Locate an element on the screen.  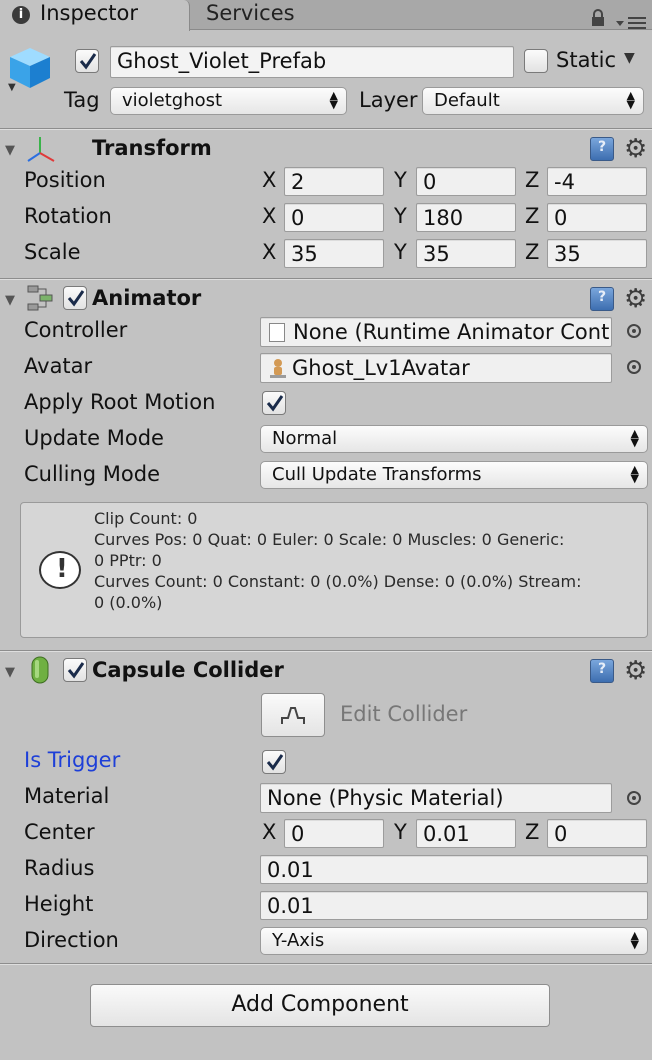
icon-dropdown-icon: ▼ is located at coordinates (12, 87).